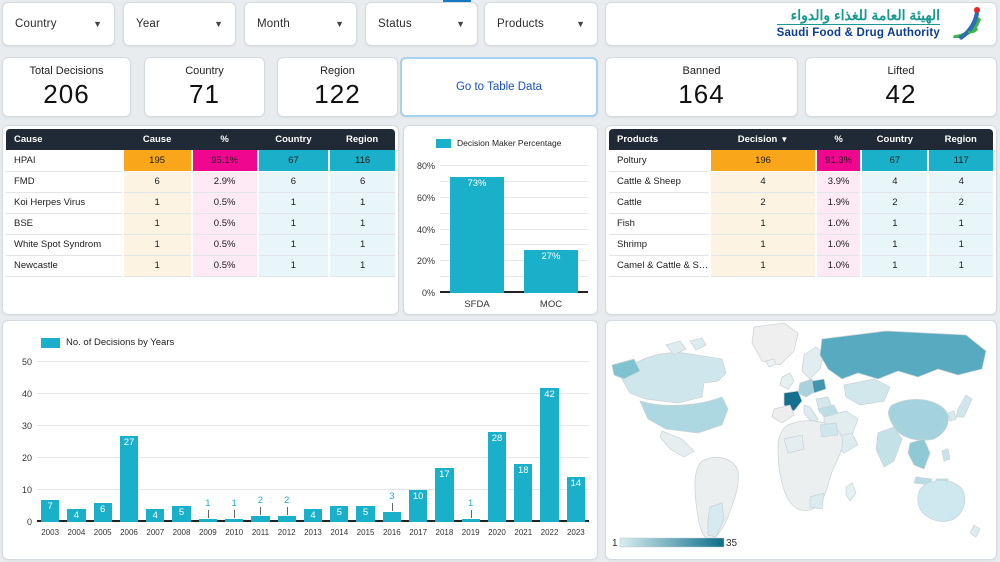  What do you see at coordinates (64, 203) in the screenshot?
I see `table-cell: Koi Herpes Virus` at bounding box center [64, 203].